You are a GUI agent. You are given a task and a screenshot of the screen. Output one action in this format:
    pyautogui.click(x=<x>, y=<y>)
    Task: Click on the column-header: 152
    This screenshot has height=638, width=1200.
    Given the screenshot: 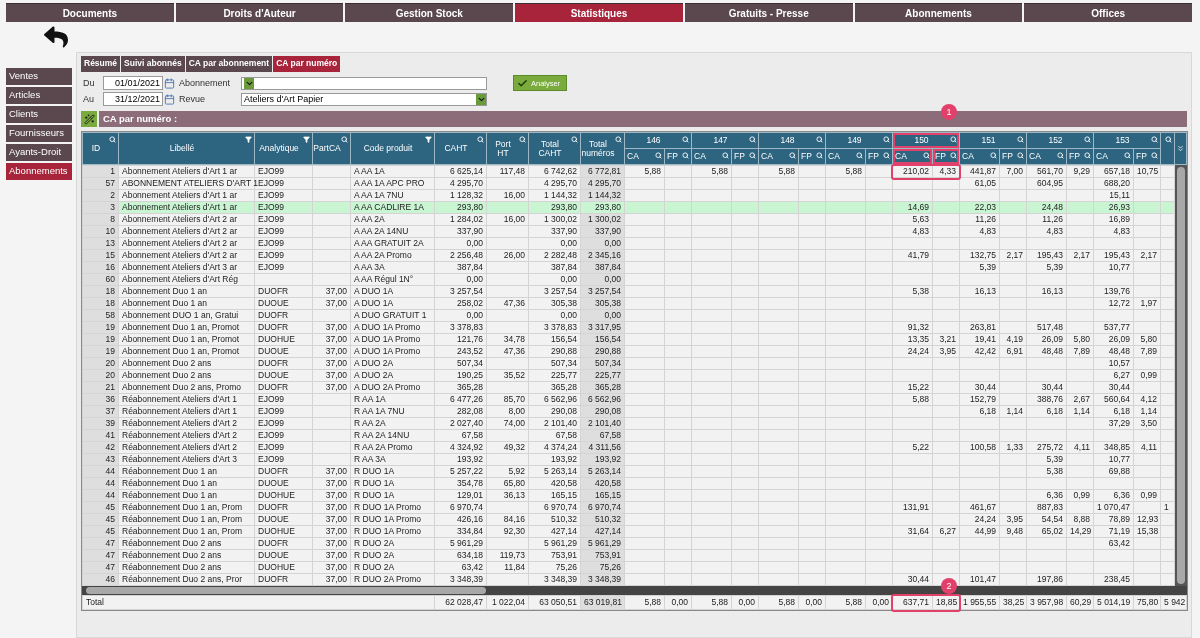 What is the action you would take?
    pyautogui.click(x=1060, y=140)
    